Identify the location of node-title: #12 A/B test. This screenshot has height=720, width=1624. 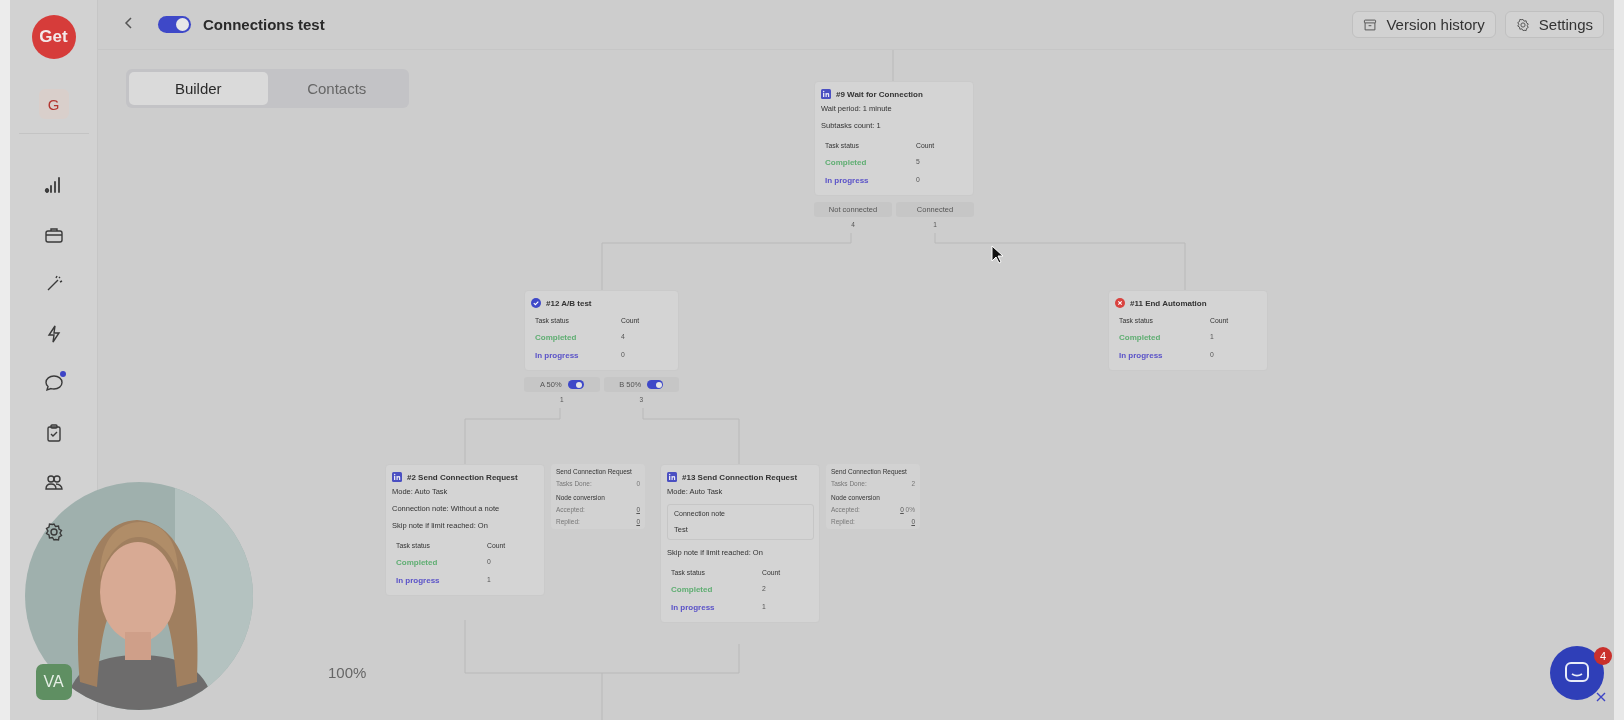
(569, 303).